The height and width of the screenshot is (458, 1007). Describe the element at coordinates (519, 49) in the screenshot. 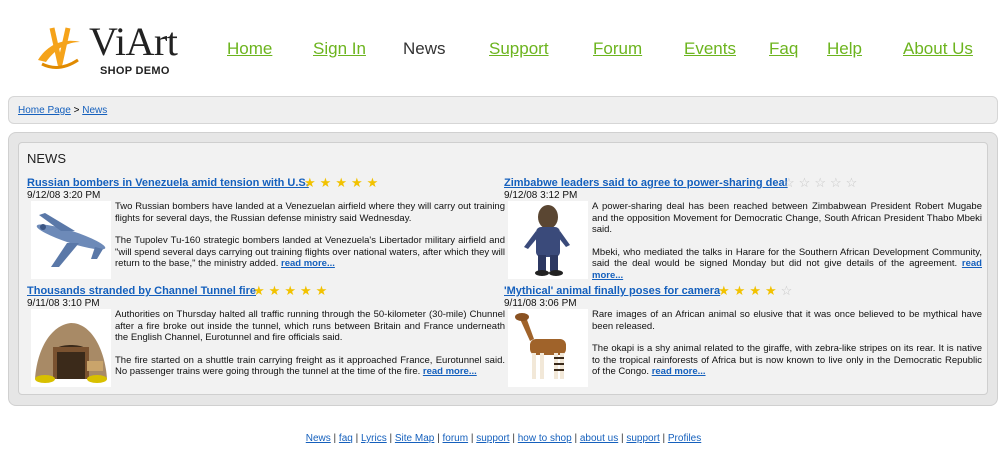

I see `nav-support: Support` at that location.